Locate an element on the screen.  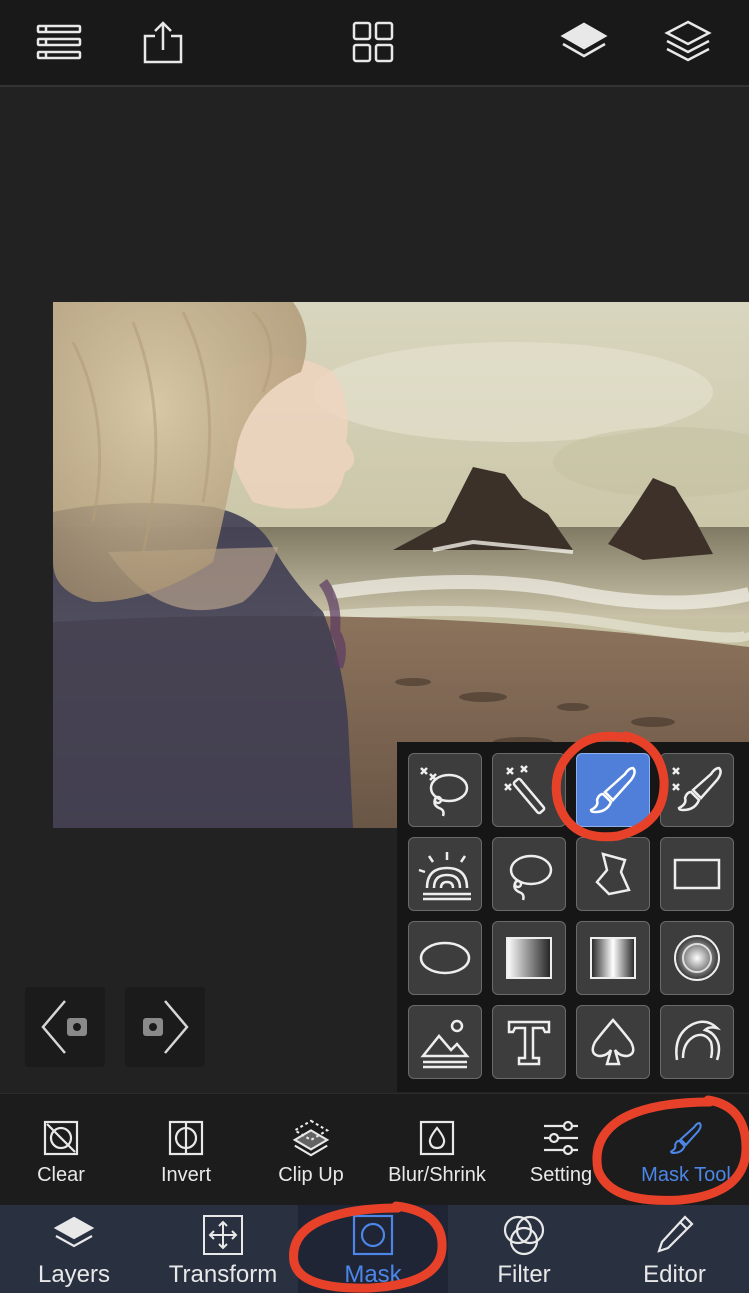
grid-icon is located at coordinates (373, 42).